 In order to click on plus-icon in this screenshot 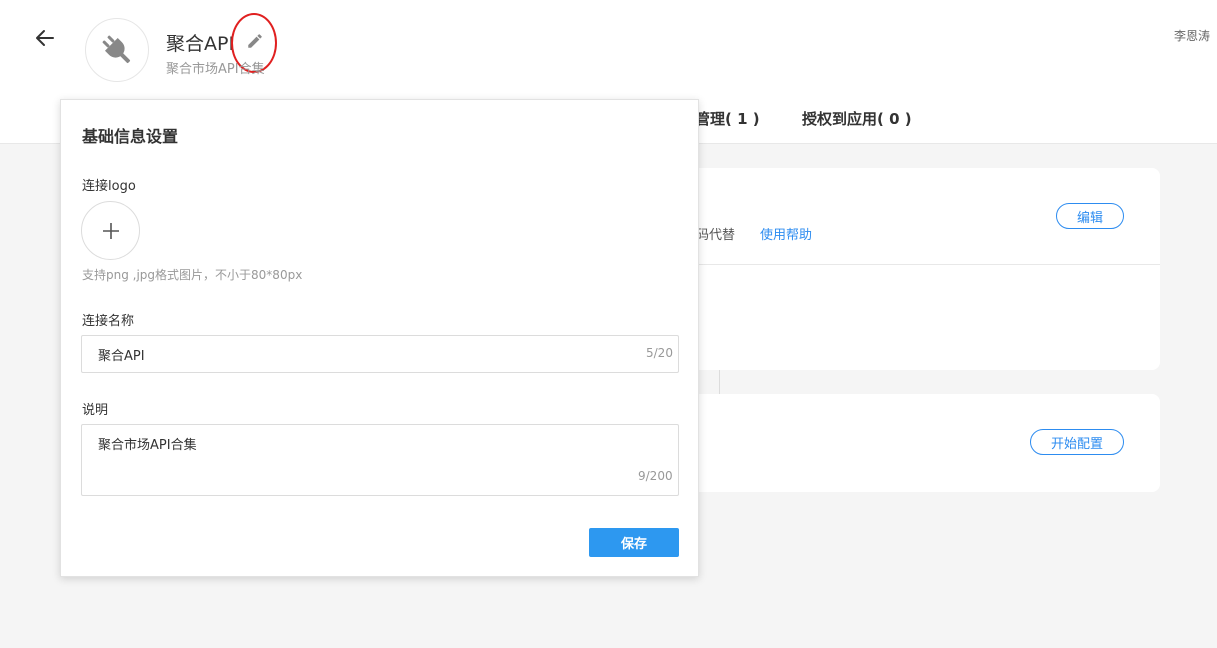, I will do `click(110, 230)`.